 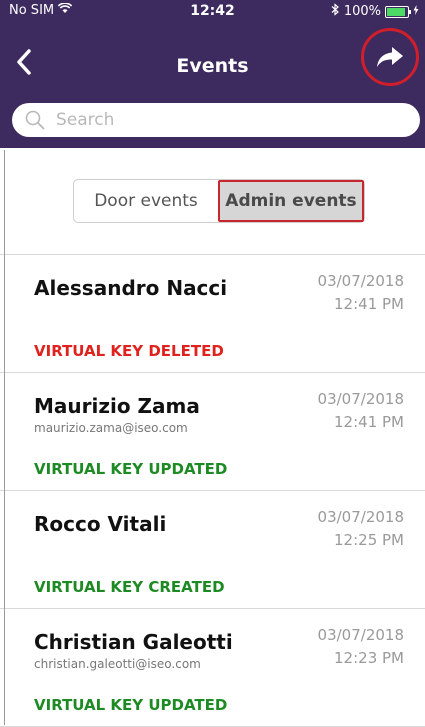 I want to click on event-user-name: Rocco Vitali, so click(x=100, y=524).